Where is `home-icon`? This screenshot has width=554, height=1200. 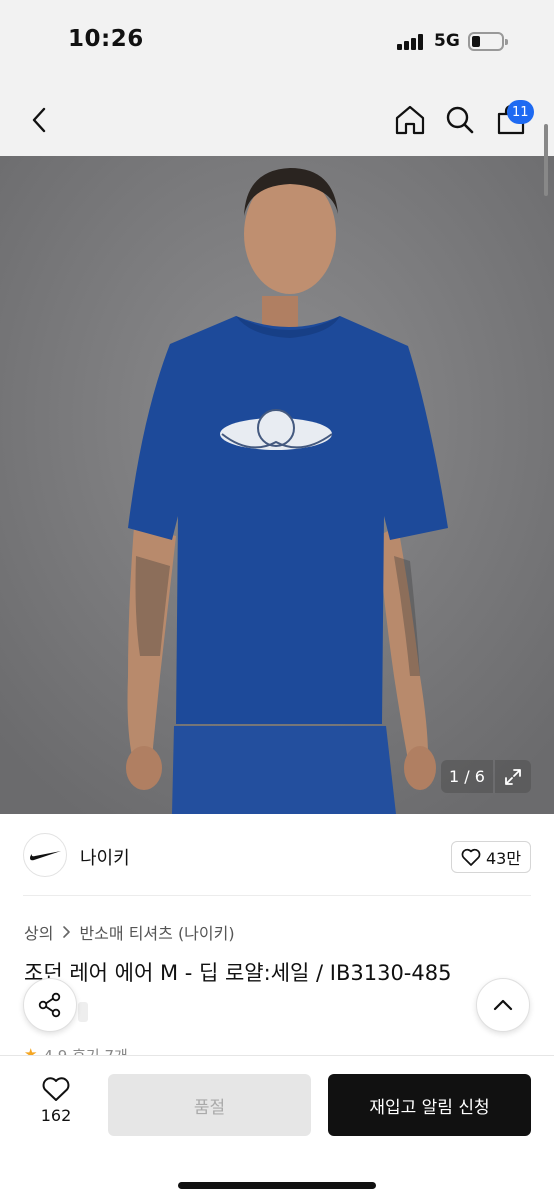
home-icon is located at coordinates (410, 120).